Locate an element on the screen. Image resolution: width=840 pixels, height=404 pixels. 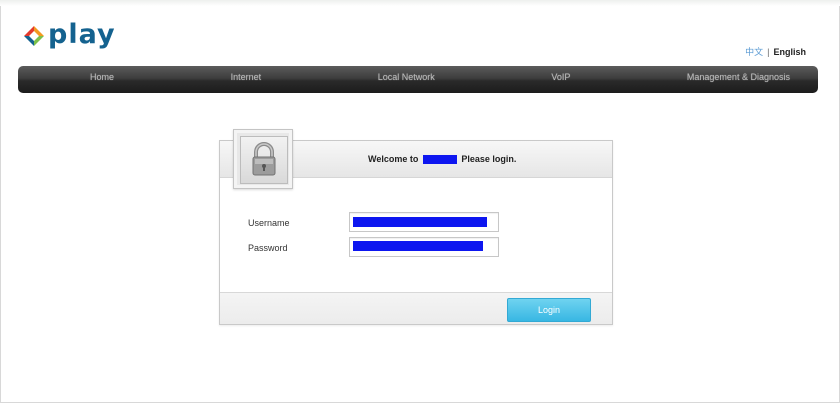
redacted-brand-block is located at coordinates (439, 160).